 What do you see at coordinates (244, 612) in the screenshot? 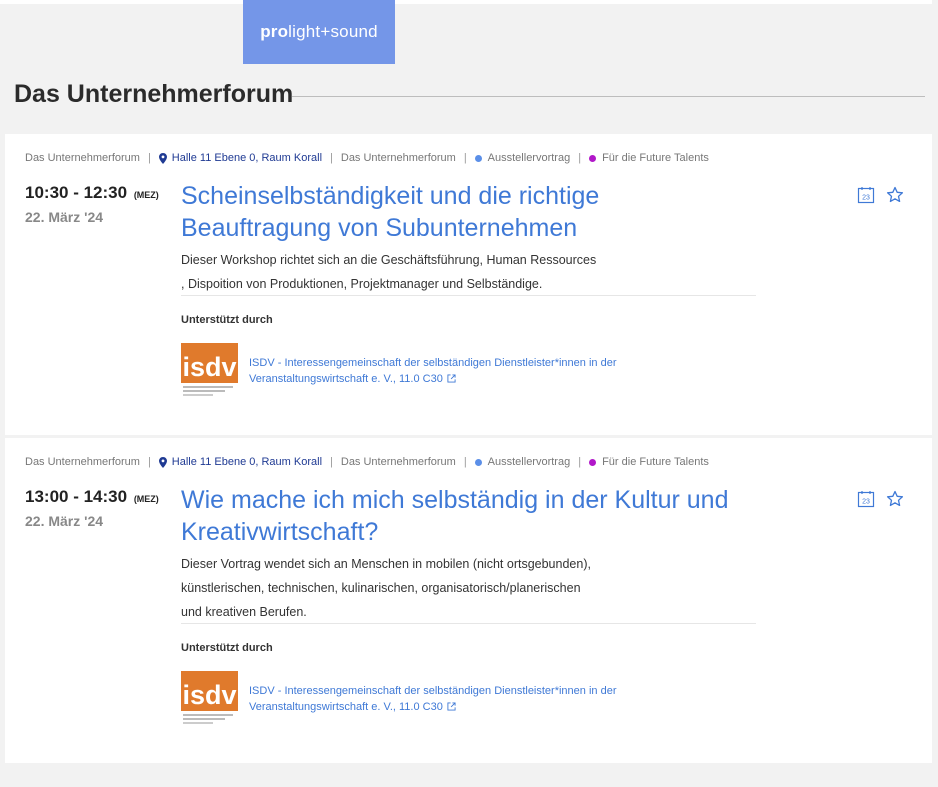
I see `description-line: und kreativen Berufen.` at bounding box center [244, 612].